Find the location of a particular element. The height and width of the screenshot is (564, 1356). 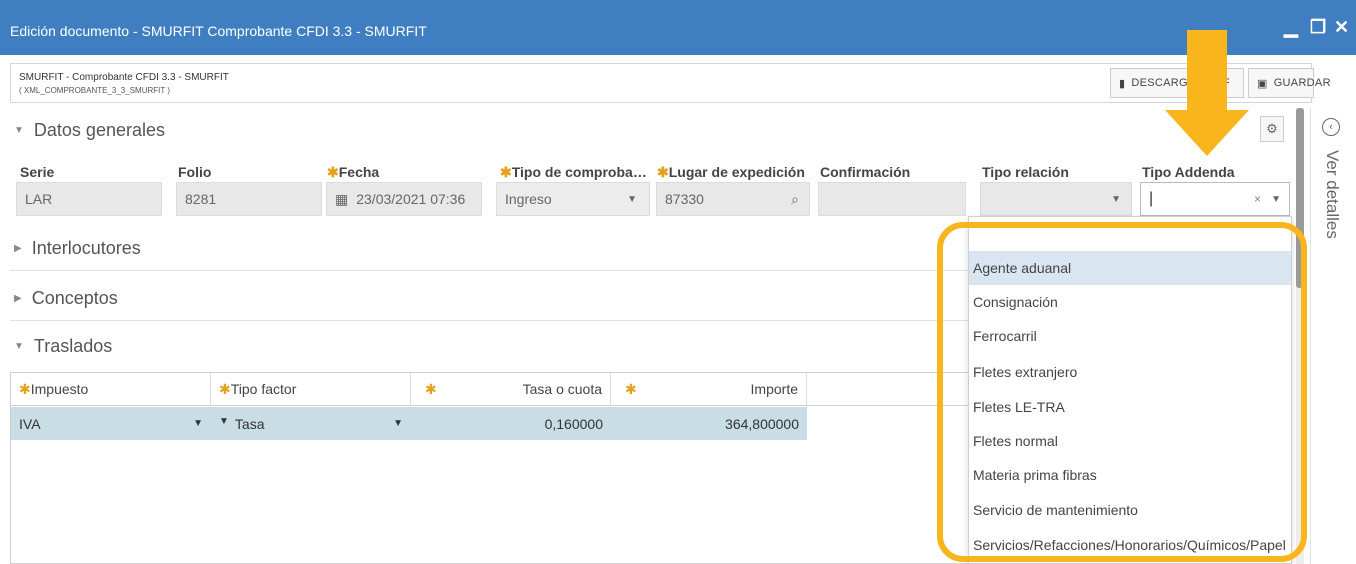

minimize-icon: ▁ is located at coordinates (1291, 27).